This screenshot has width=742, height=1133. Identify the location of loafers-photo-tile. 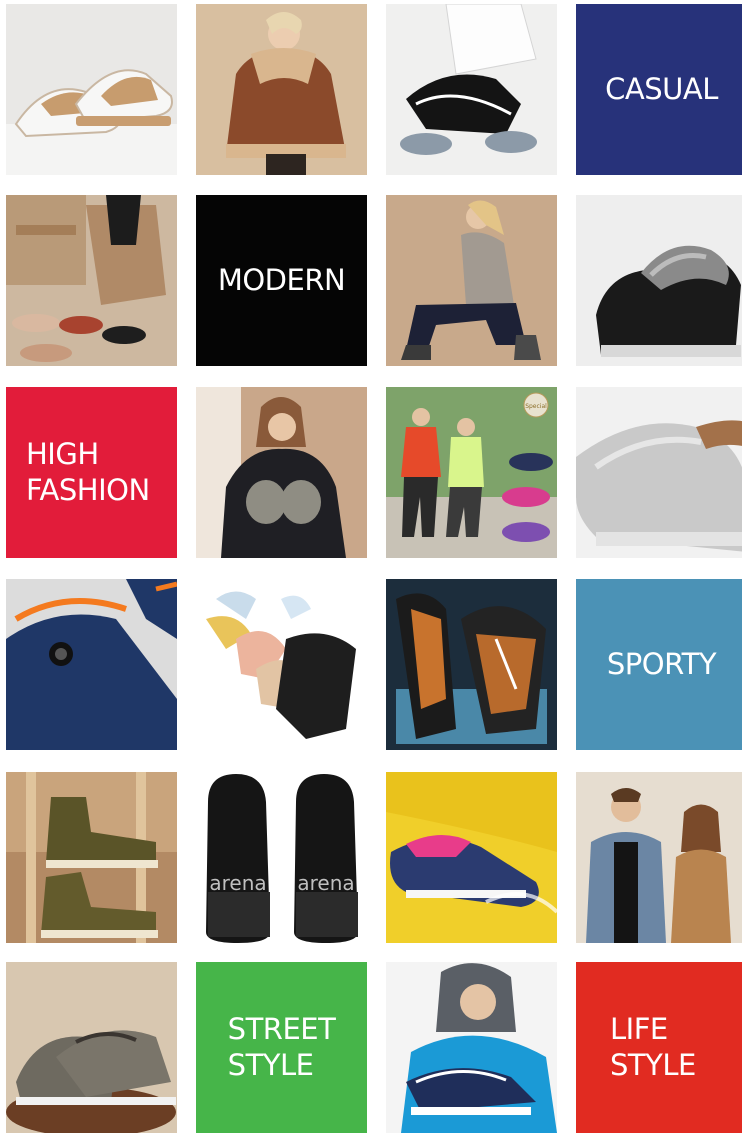
(91, 280).